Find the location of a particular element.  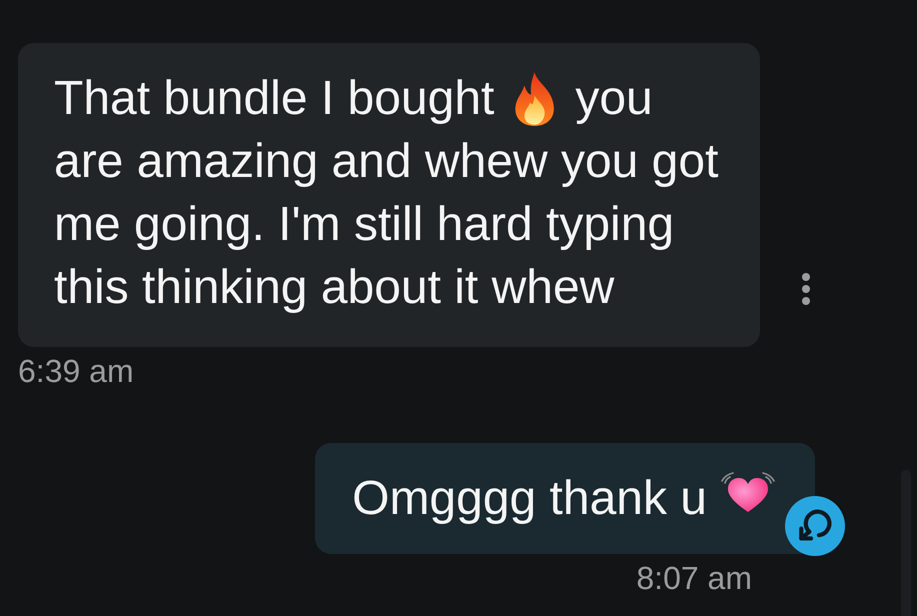

timestamp: 8:07 am is located at coordinates (694, 578).